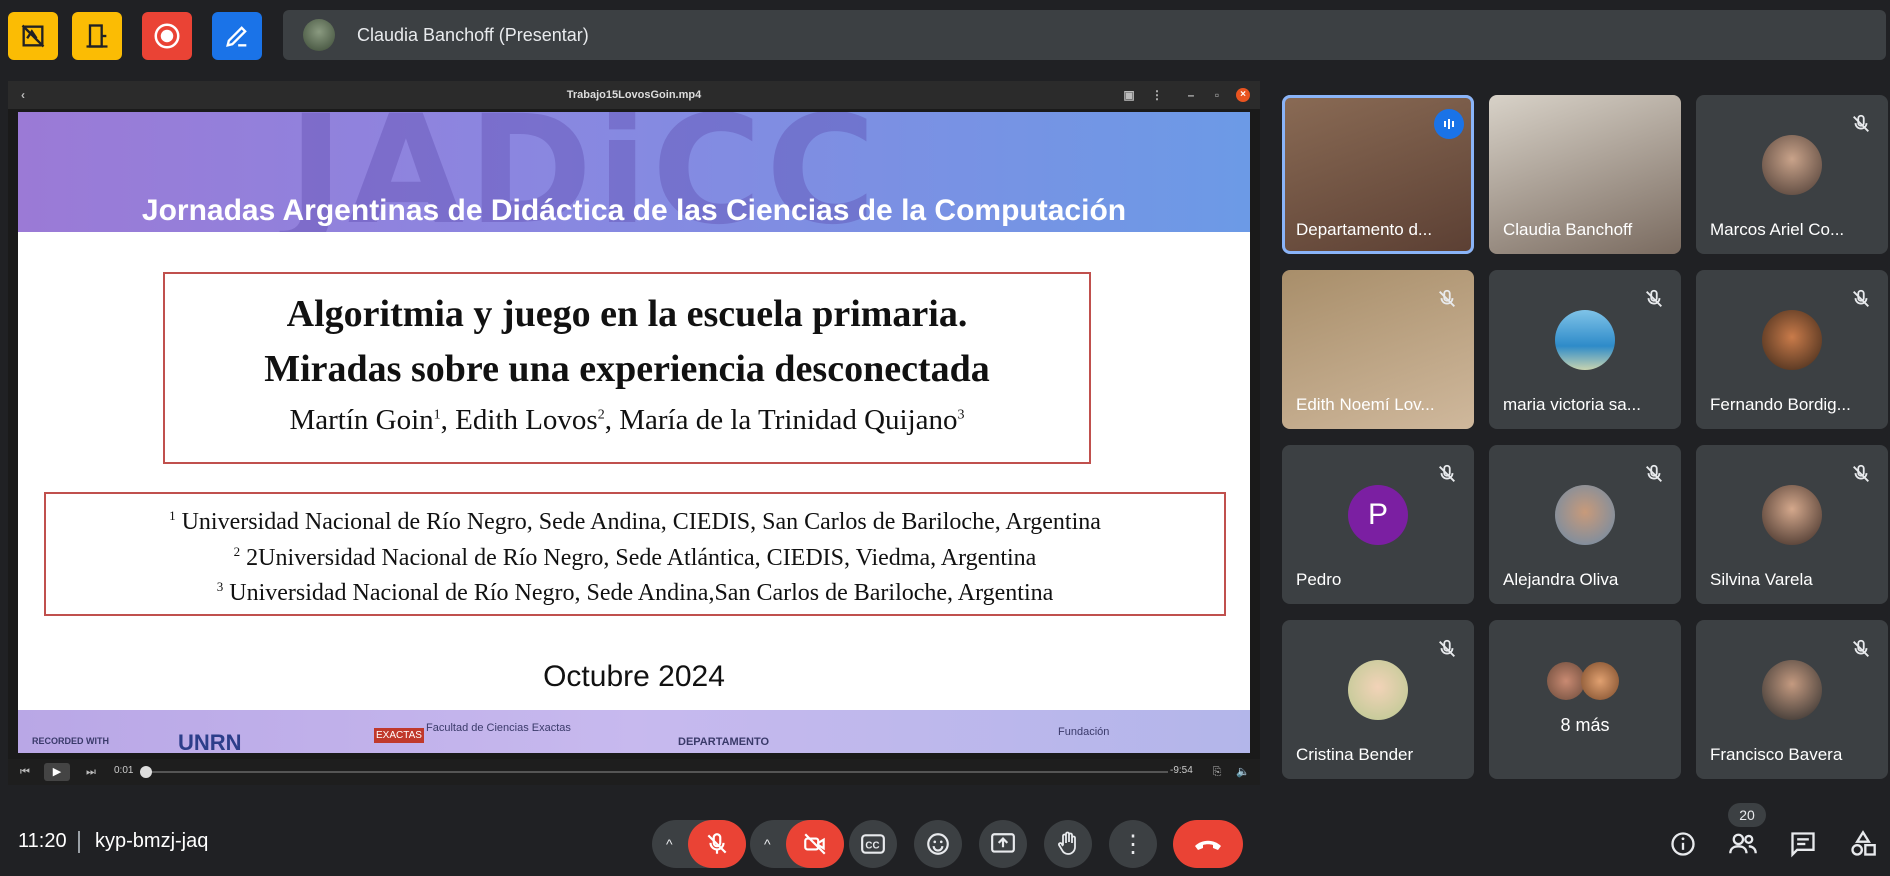 Image resolution: width=1890 pixels, height=876 pixels. I want to click on video-titlebar: ‹ Trabajo15LovosGoin.mp4 ▣ ⋮ – ▫ ×, so click(634, 95).